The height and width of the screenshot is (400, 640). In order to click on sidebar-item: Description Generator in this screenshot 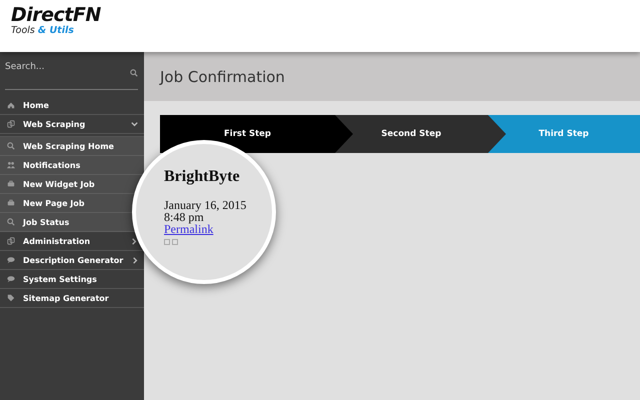, I will do `click(73, 260)`.